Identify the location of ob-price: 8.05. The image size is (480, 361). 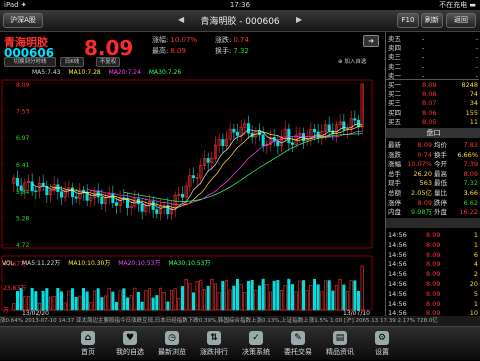
(429, 121).